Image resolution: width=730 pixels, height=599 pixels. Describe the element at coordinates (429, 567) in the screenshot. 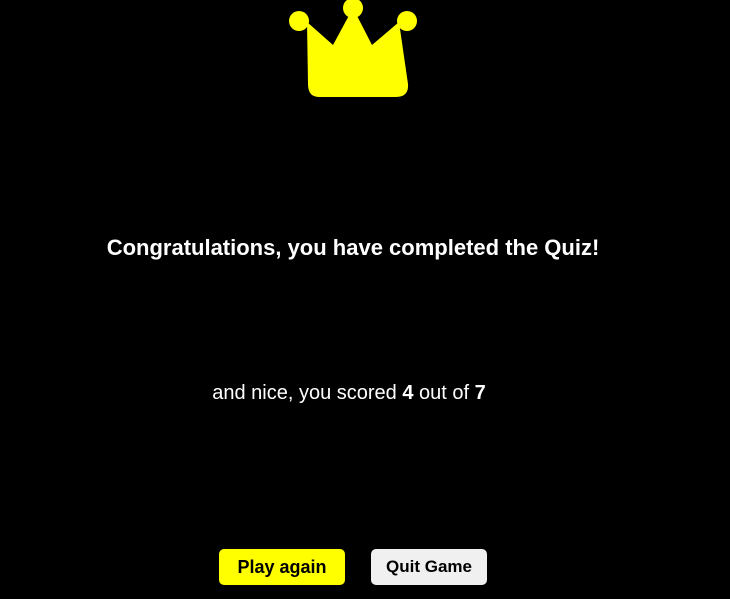

I see `quit-game-button: Quit Game` at that location.